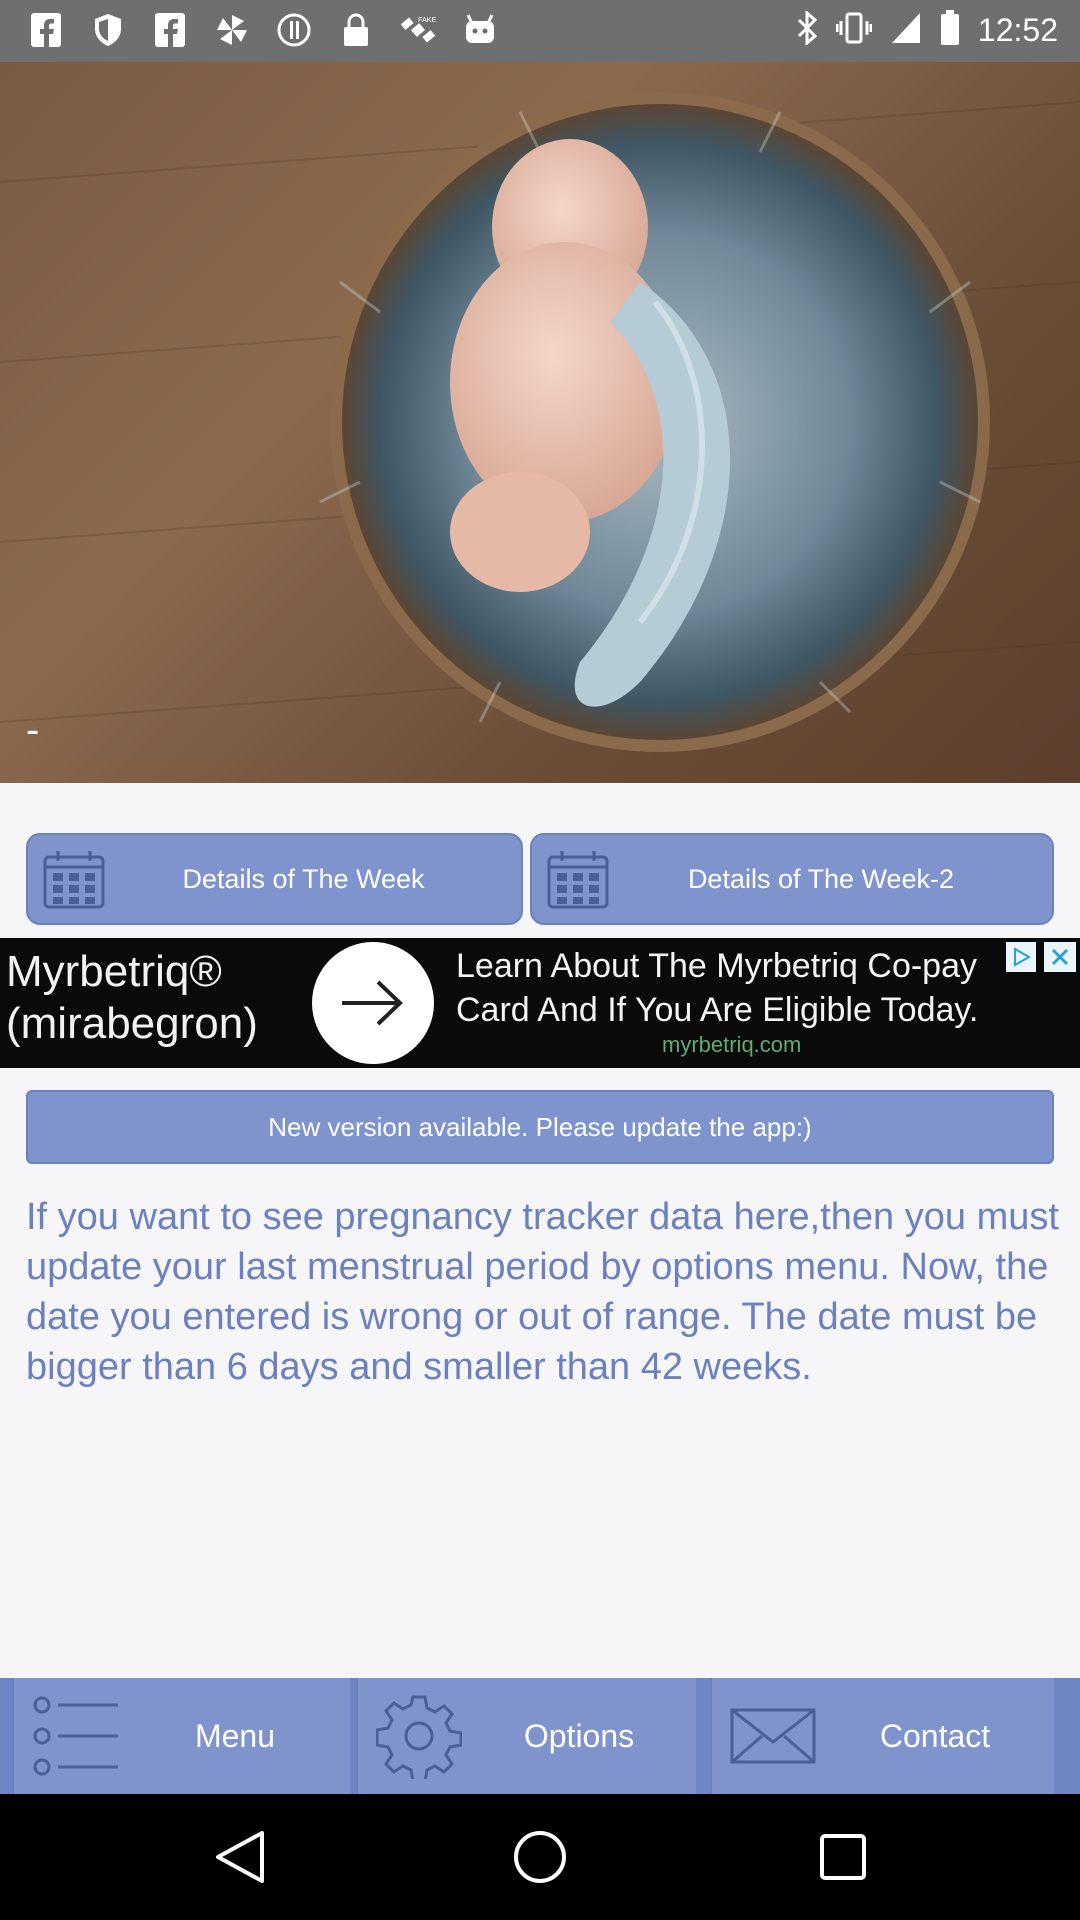 Image resolution: width=1080 pixels, height=1920 pixels. Describe the element at coordinates (263, 30) in the screenshot. I see `notification-icons: FAKE` at that location.